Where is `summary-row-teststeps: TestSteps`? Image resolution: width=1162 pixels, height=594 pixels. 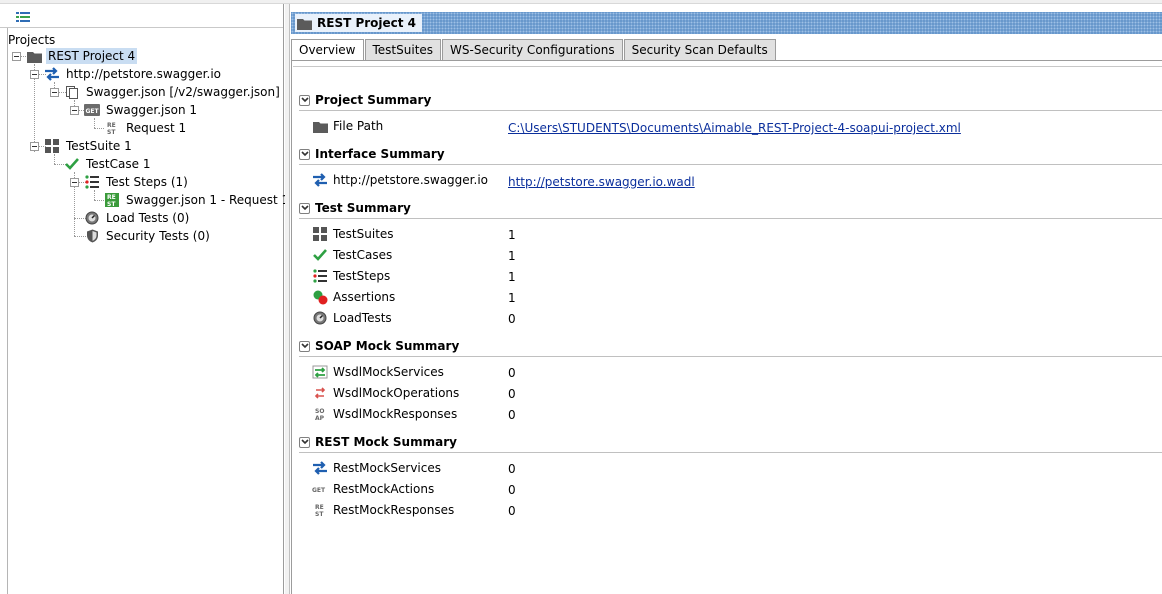 summary-row-teststeps: TestSteps is located at coordinates (351, 276).